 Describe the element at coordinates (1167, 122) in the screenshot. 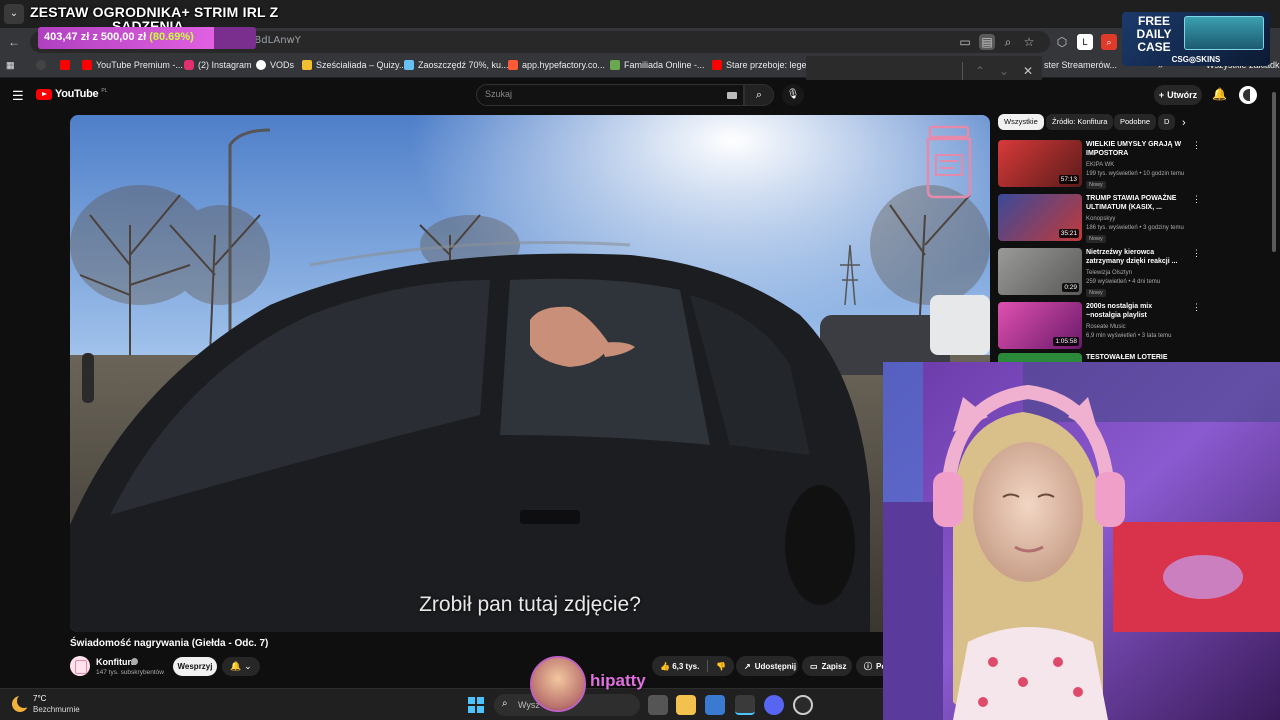

I see `chip-more: D` at that location.